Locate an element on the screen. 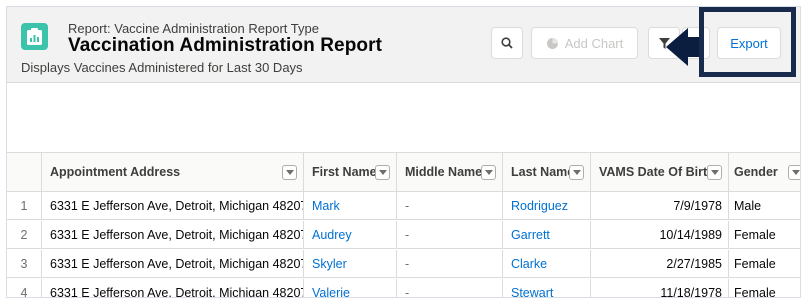 This screenshot has width=806, height=301. row-number: 2 is located at coordinates (24, 234).